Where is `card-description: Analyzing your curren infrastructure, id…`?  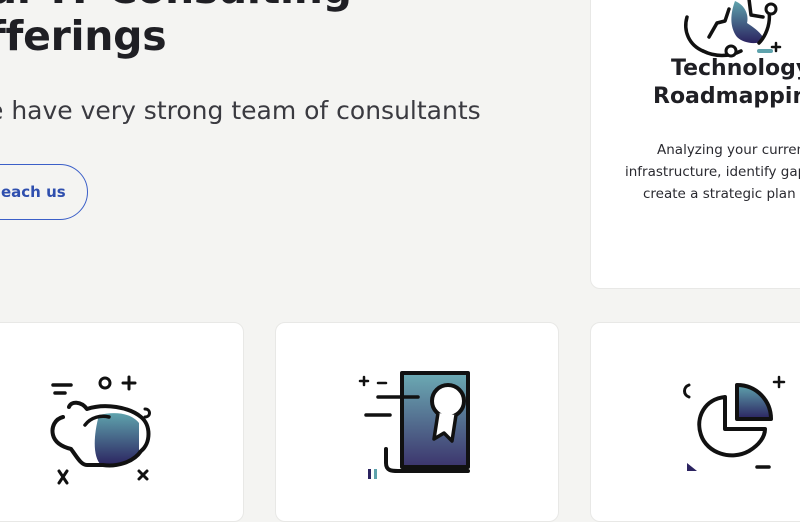 card-description: Analyzing your curren infrastructure, id… is located at coordinates (712, 172).